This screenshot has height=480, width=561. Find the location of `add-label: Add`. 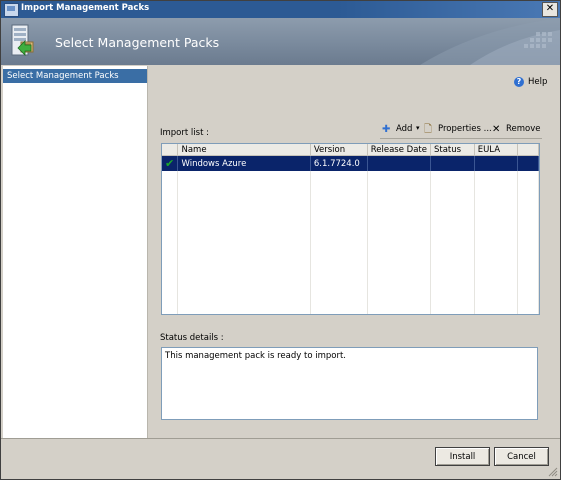

add-label: Add is located at coordinates (404, 129).